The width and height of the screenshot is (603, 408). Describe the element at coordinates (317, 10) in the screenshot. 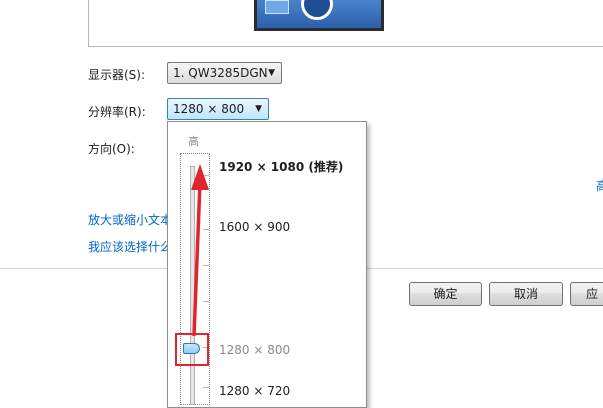

I see `monitor-number-badge` at that location.